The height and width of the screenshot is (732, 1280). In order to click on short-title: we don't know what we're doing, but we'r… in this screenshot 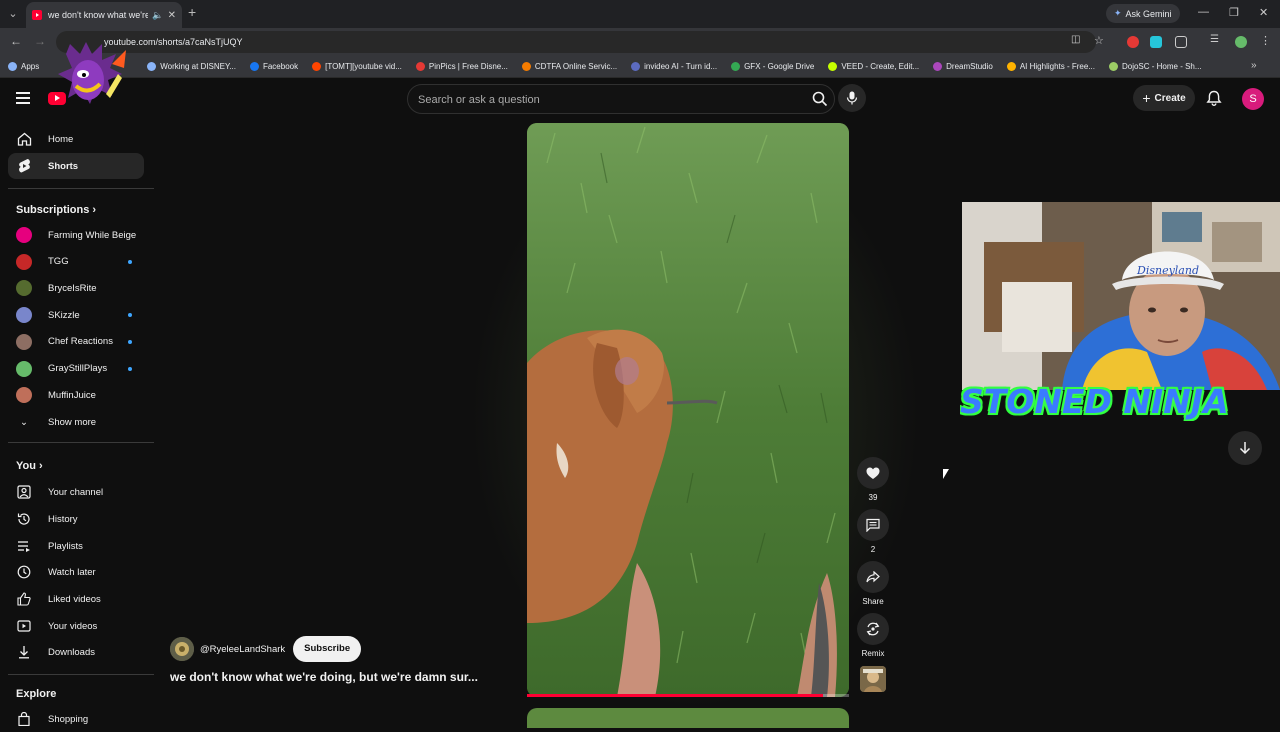, I will do `click(340, 677)`.